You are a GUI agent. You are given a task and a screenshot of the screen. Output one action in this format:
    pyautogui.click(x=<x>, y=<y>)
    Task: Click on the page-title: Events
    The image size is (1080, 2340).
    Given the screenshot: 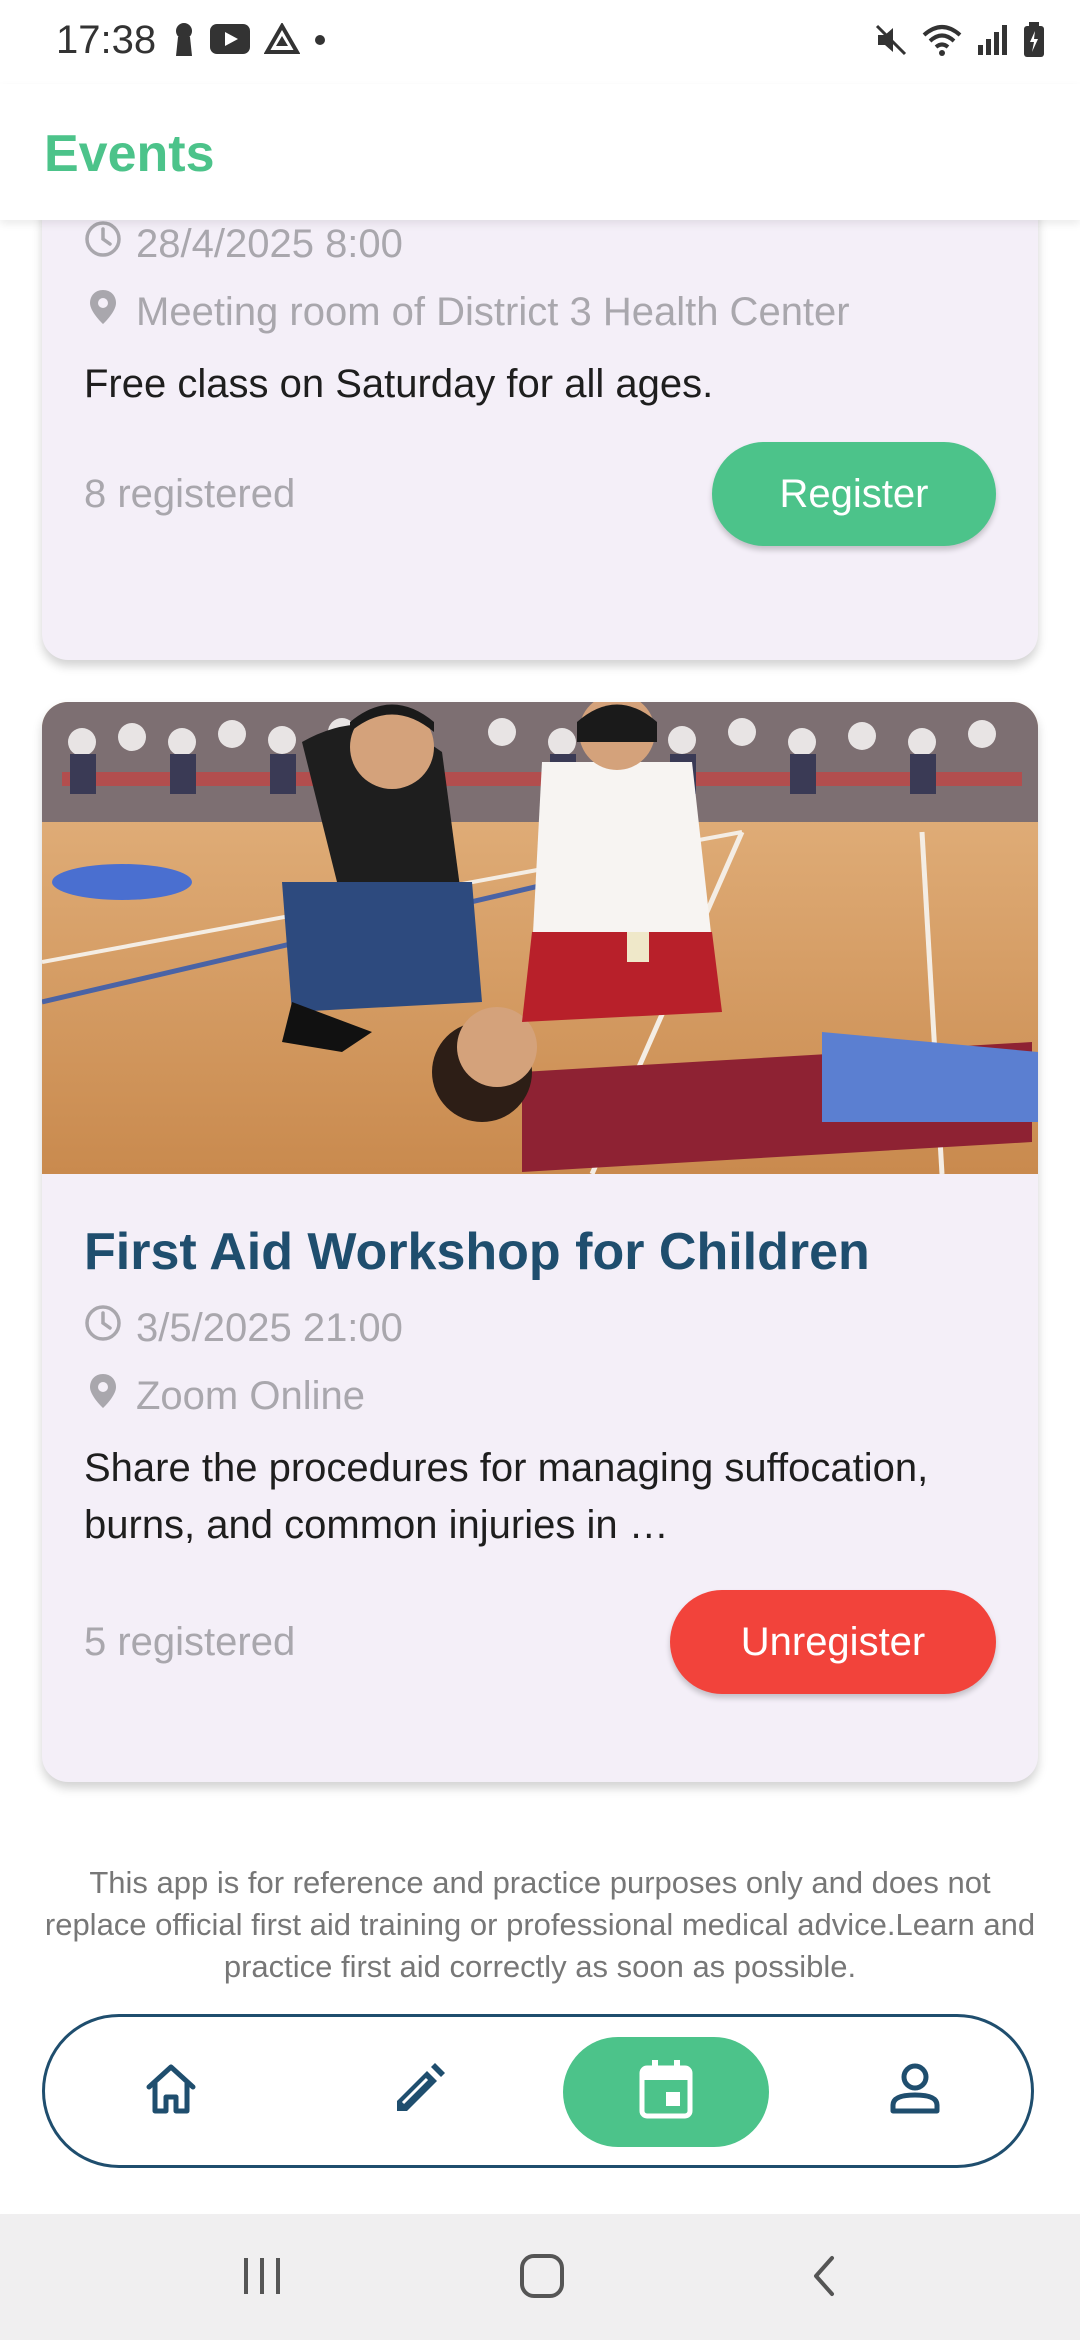 What is the action you would take?
    pyautogui.click(x=129, y=154)
    